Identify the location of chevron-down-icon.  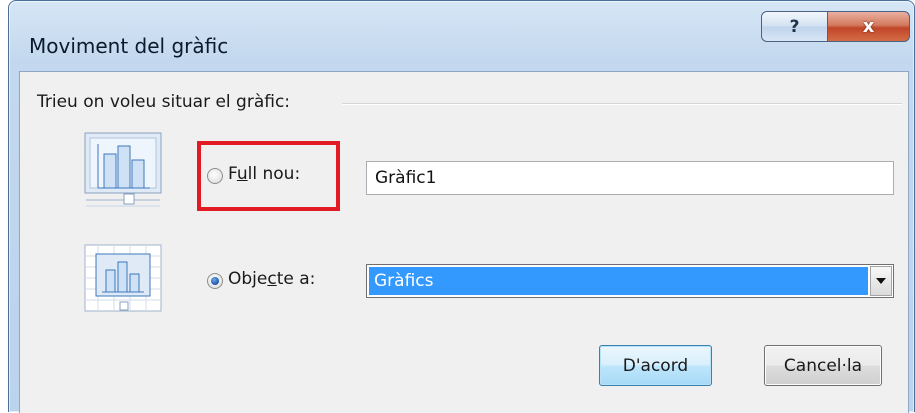
(881, 281).